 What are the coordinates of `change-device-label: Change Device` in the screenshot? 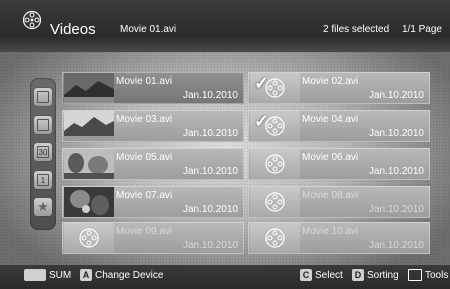 It's located at (129, 275).